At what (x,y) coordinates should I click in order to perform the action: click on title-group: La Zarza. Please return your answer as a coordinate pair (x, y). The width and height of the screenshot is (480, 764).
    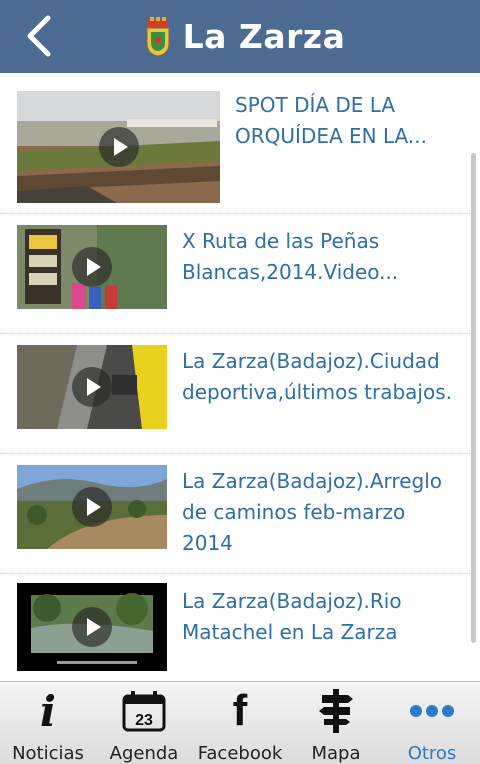
    Looking at the image, I should click on (245, 36).